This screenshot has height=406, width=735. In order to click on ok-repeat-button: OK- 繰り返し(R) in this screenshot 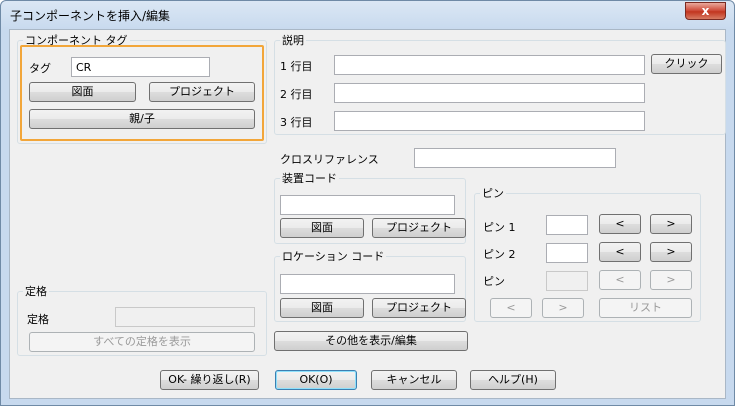, I will do `click(209, 380)`.